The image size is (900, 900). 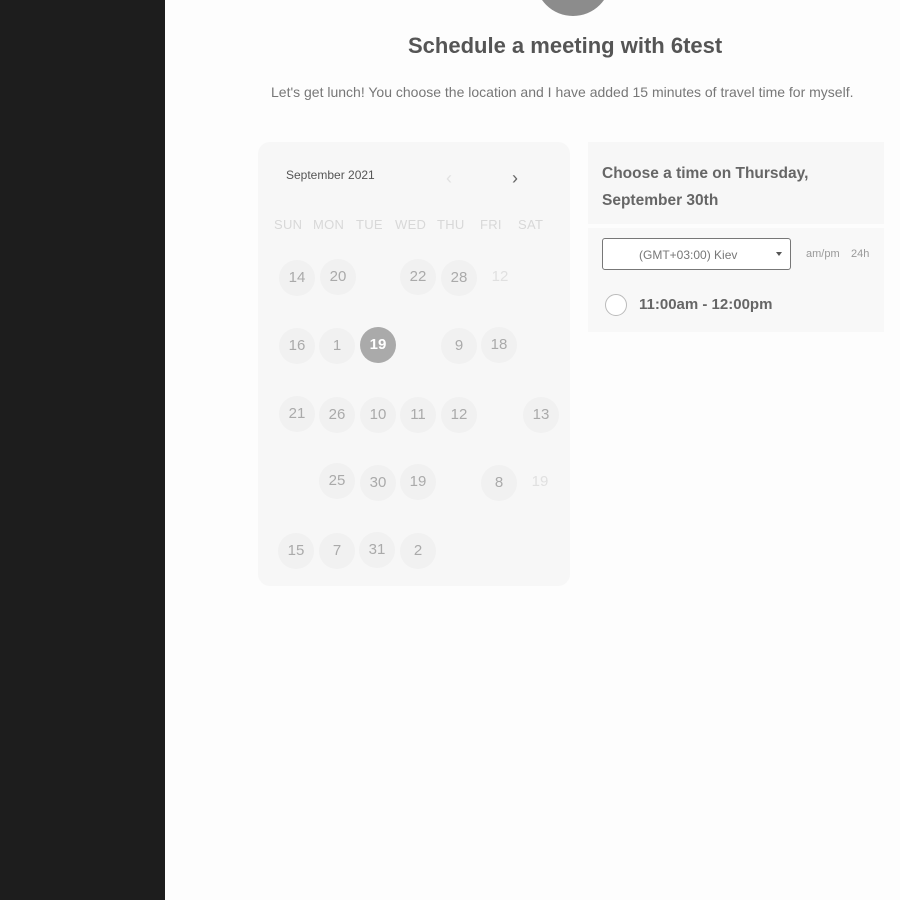 I want to click on calendar-day: 13, so click(x=541, y=415).